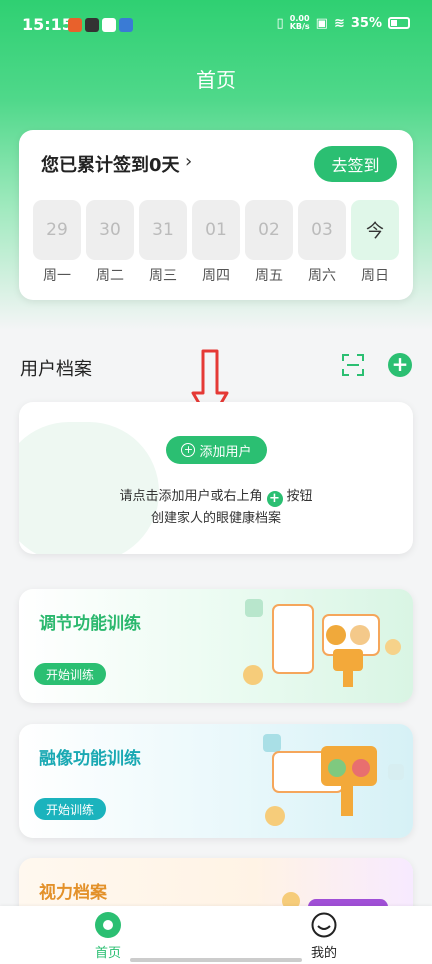  I want to click on page-title: 首页, so click(216, 80).